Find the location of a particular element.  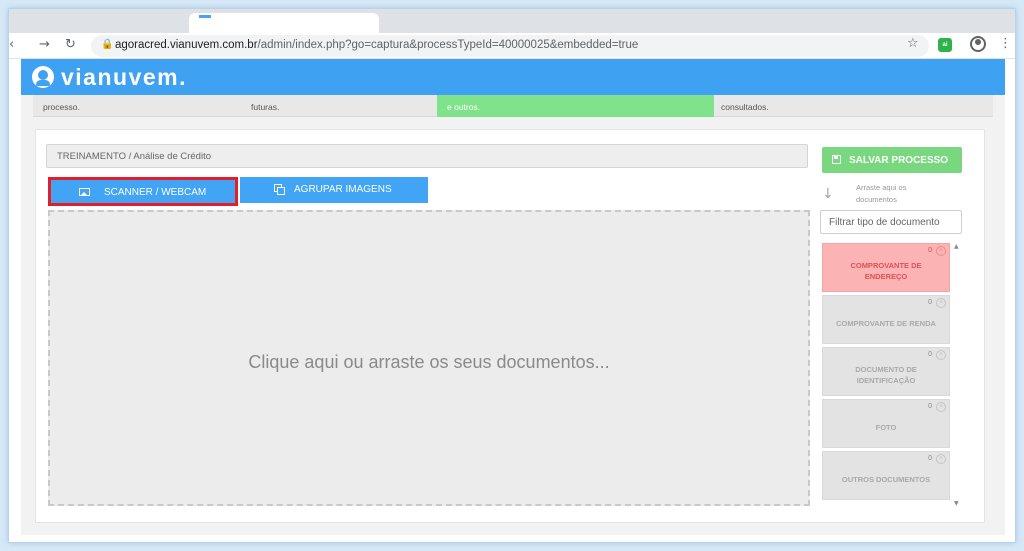

agrupar-button-label: AGRUPAR IMAGENS is located at coordinates (343, 189).